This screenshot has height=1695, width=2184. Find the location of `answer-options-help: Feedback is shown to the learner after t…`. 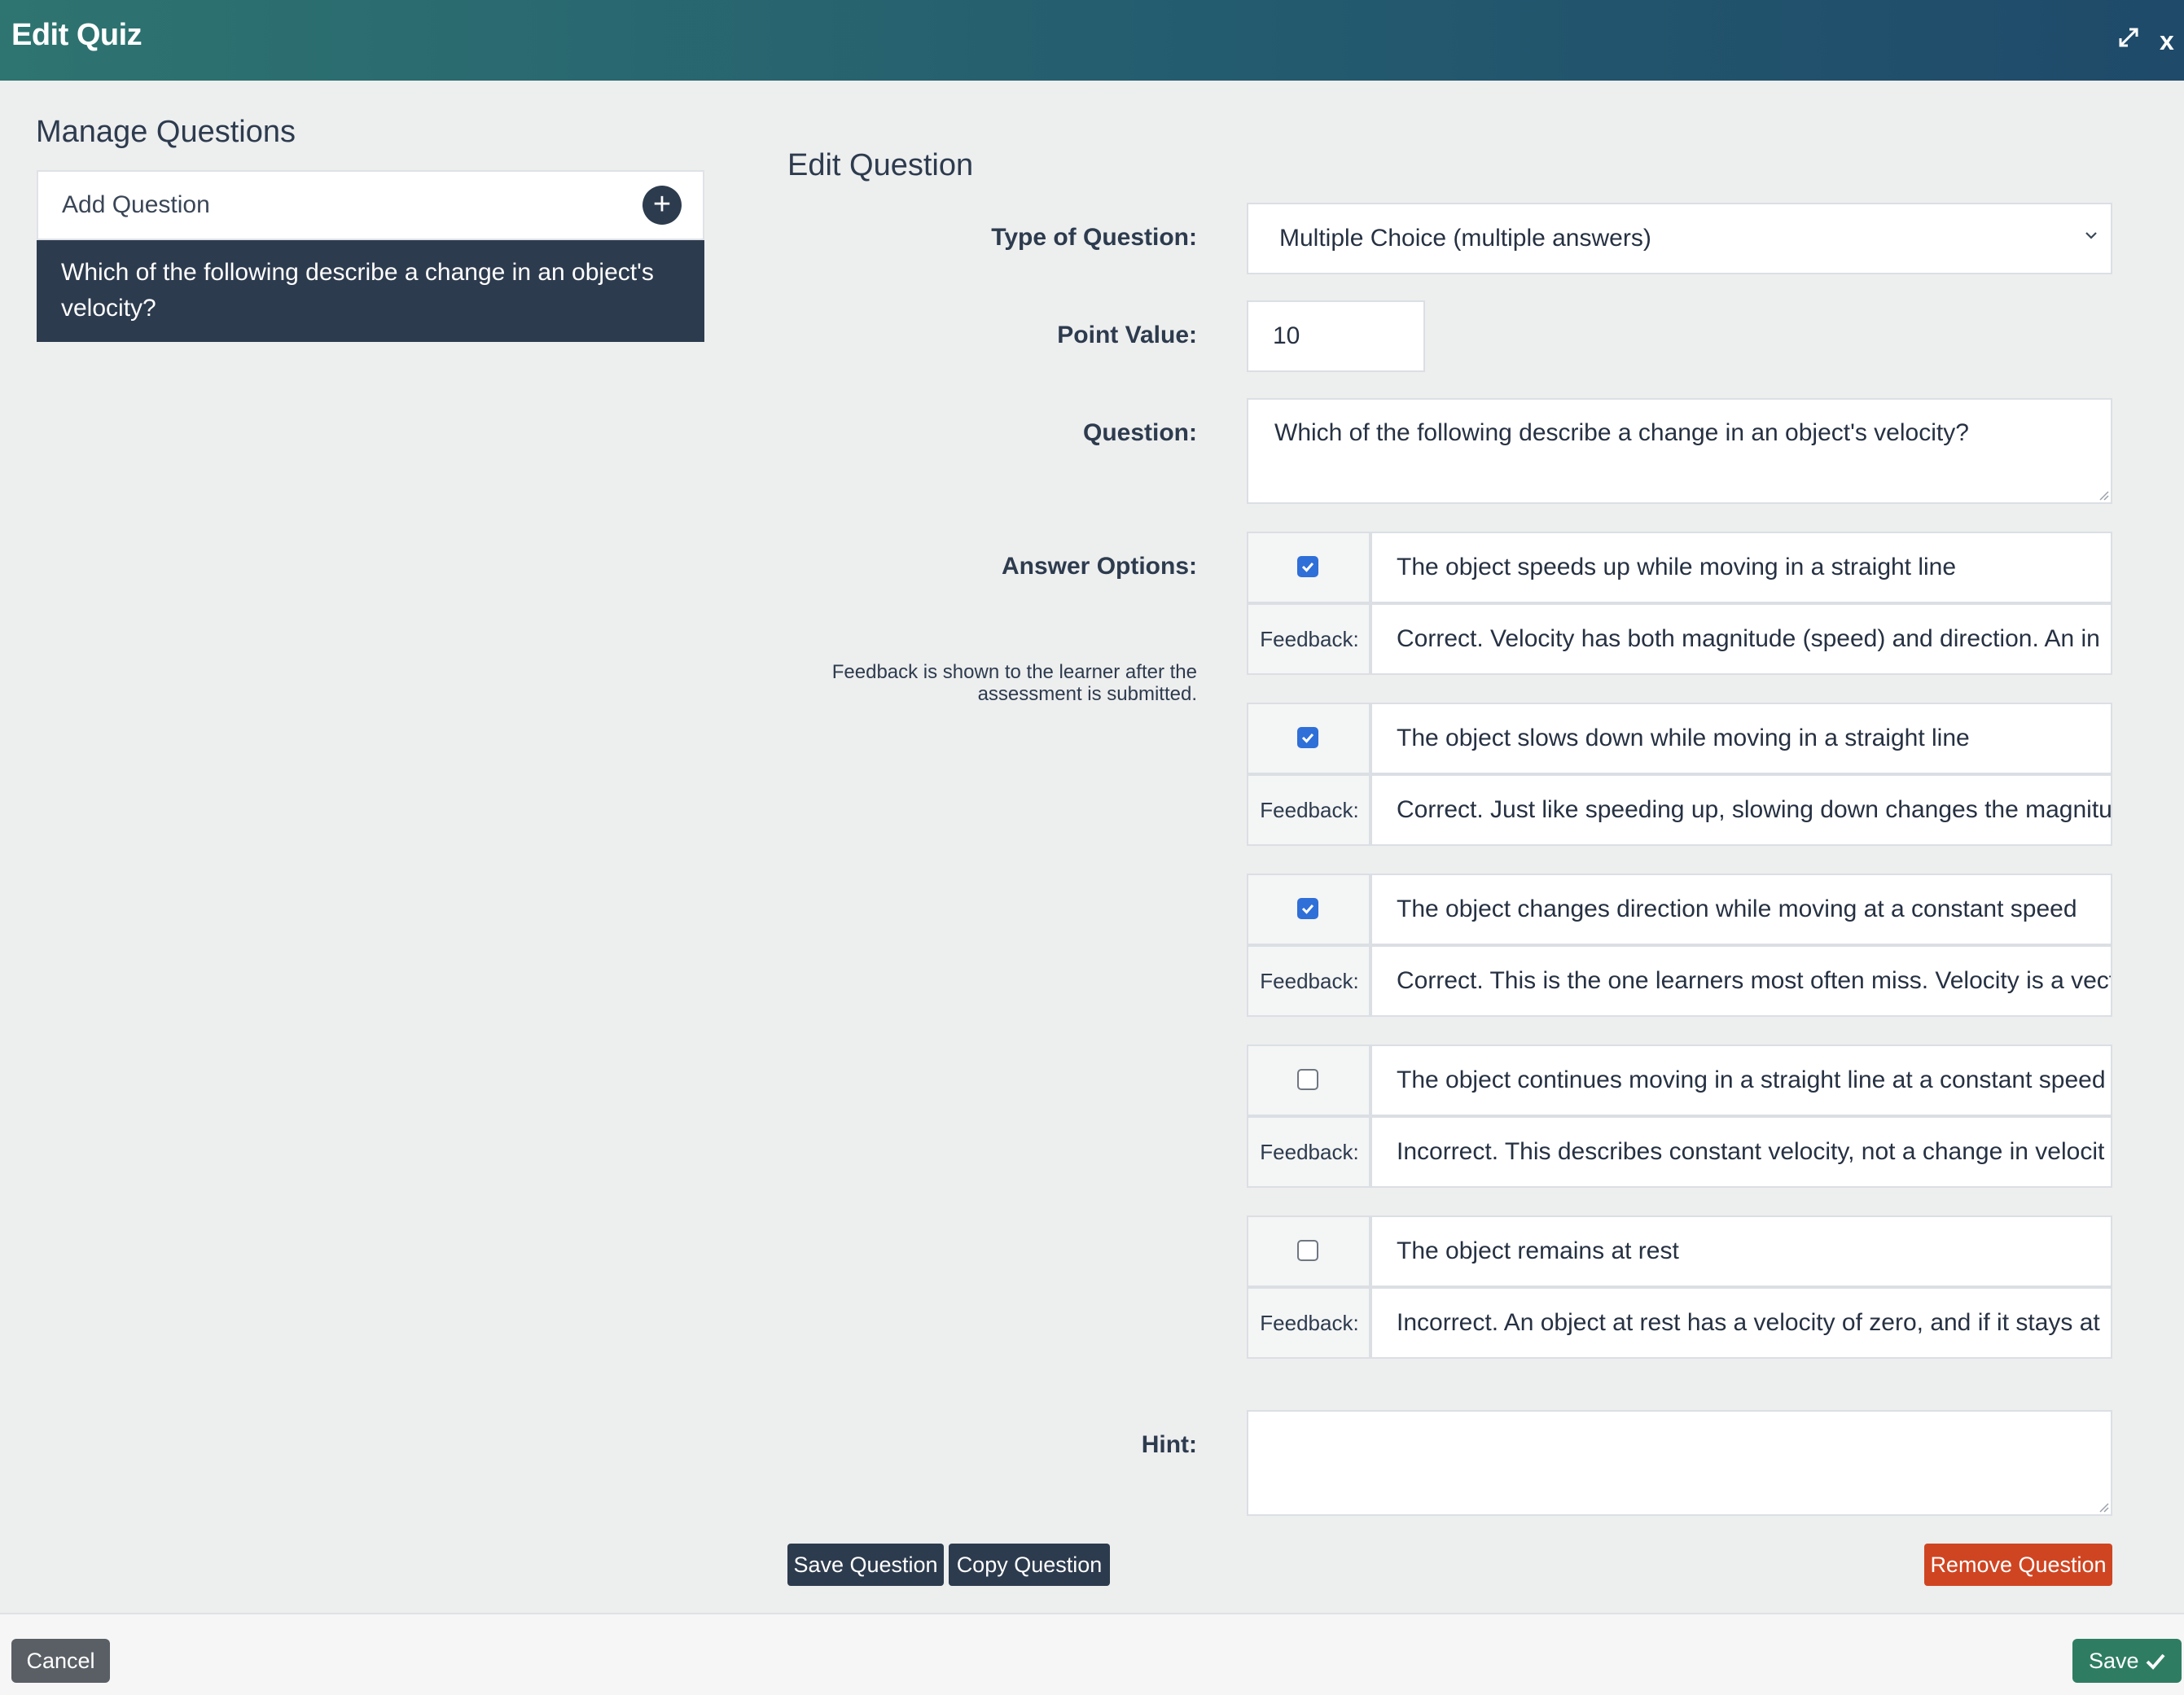

answer-options-help: Feedback is shown to the learner after t… is located at coordinates (1014, 683).